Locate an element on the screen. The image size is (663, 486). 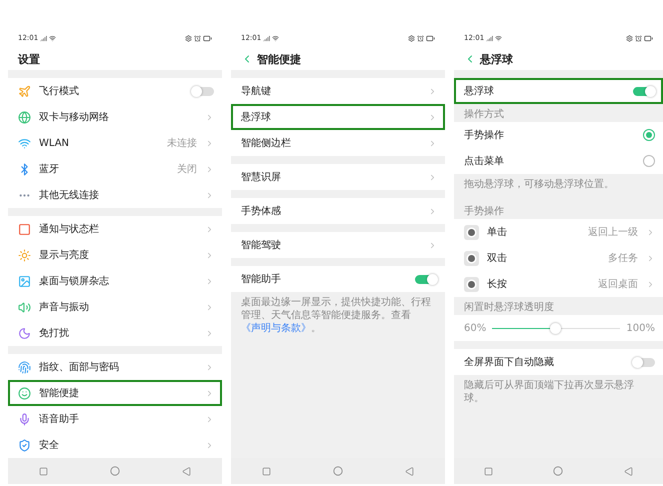
row-label: 飞行模式 is located at coordinates (59, 91).